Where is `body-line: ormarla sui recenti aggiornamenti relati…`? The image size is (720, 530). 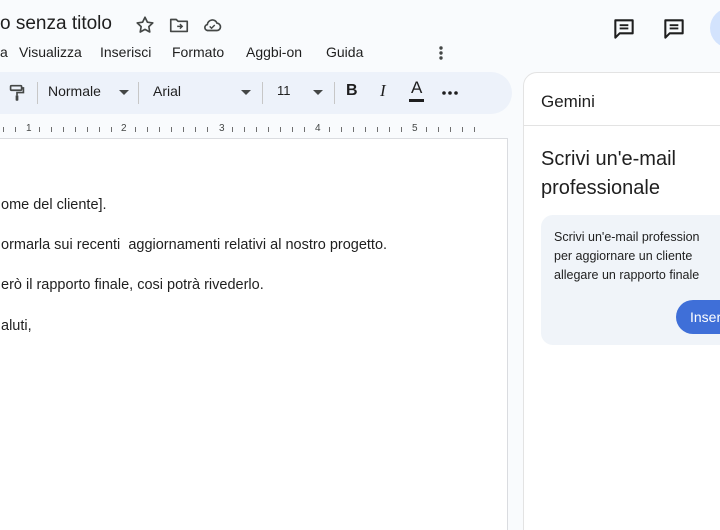 body-line: ormarla sui recenti aggiornamenti relati… is located at coordinates (194, 245).